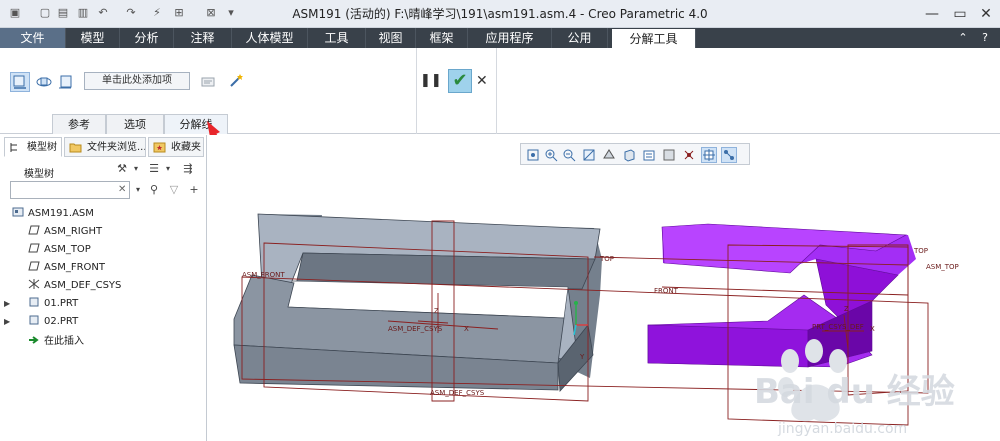 This screenshot has height=441, width=1000. Describe the element at coordinates (39, 174) in the screenshot. I see `model-tree-title: 模型树` at that location.